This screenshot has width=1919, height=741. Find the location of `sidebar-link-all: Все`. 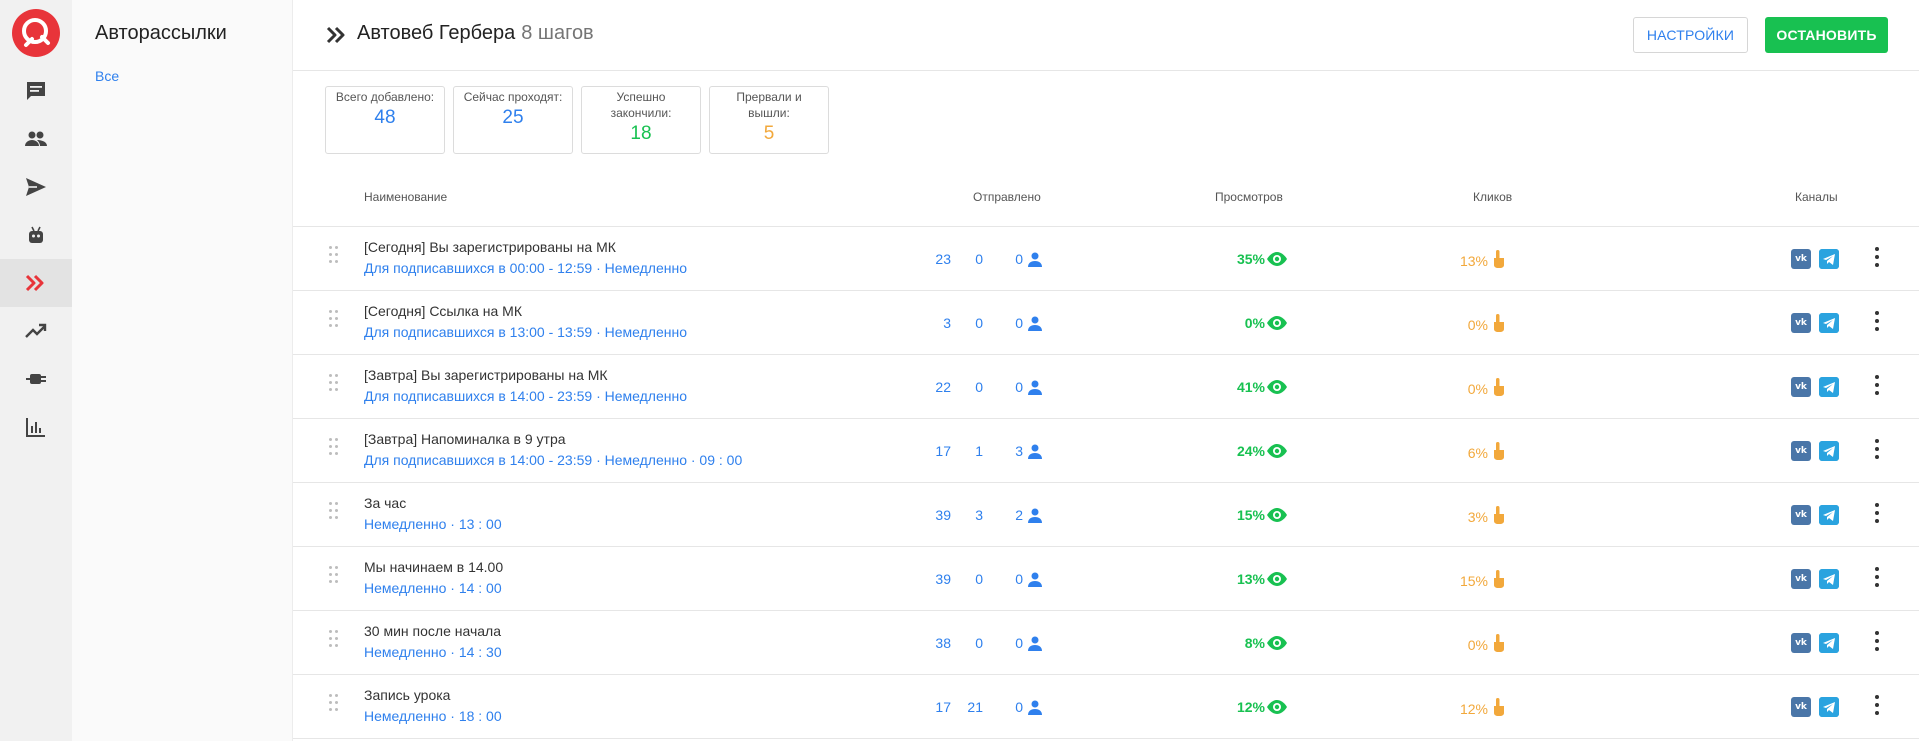

sidebar-link-all: Все is located at coordinates (107, 76).